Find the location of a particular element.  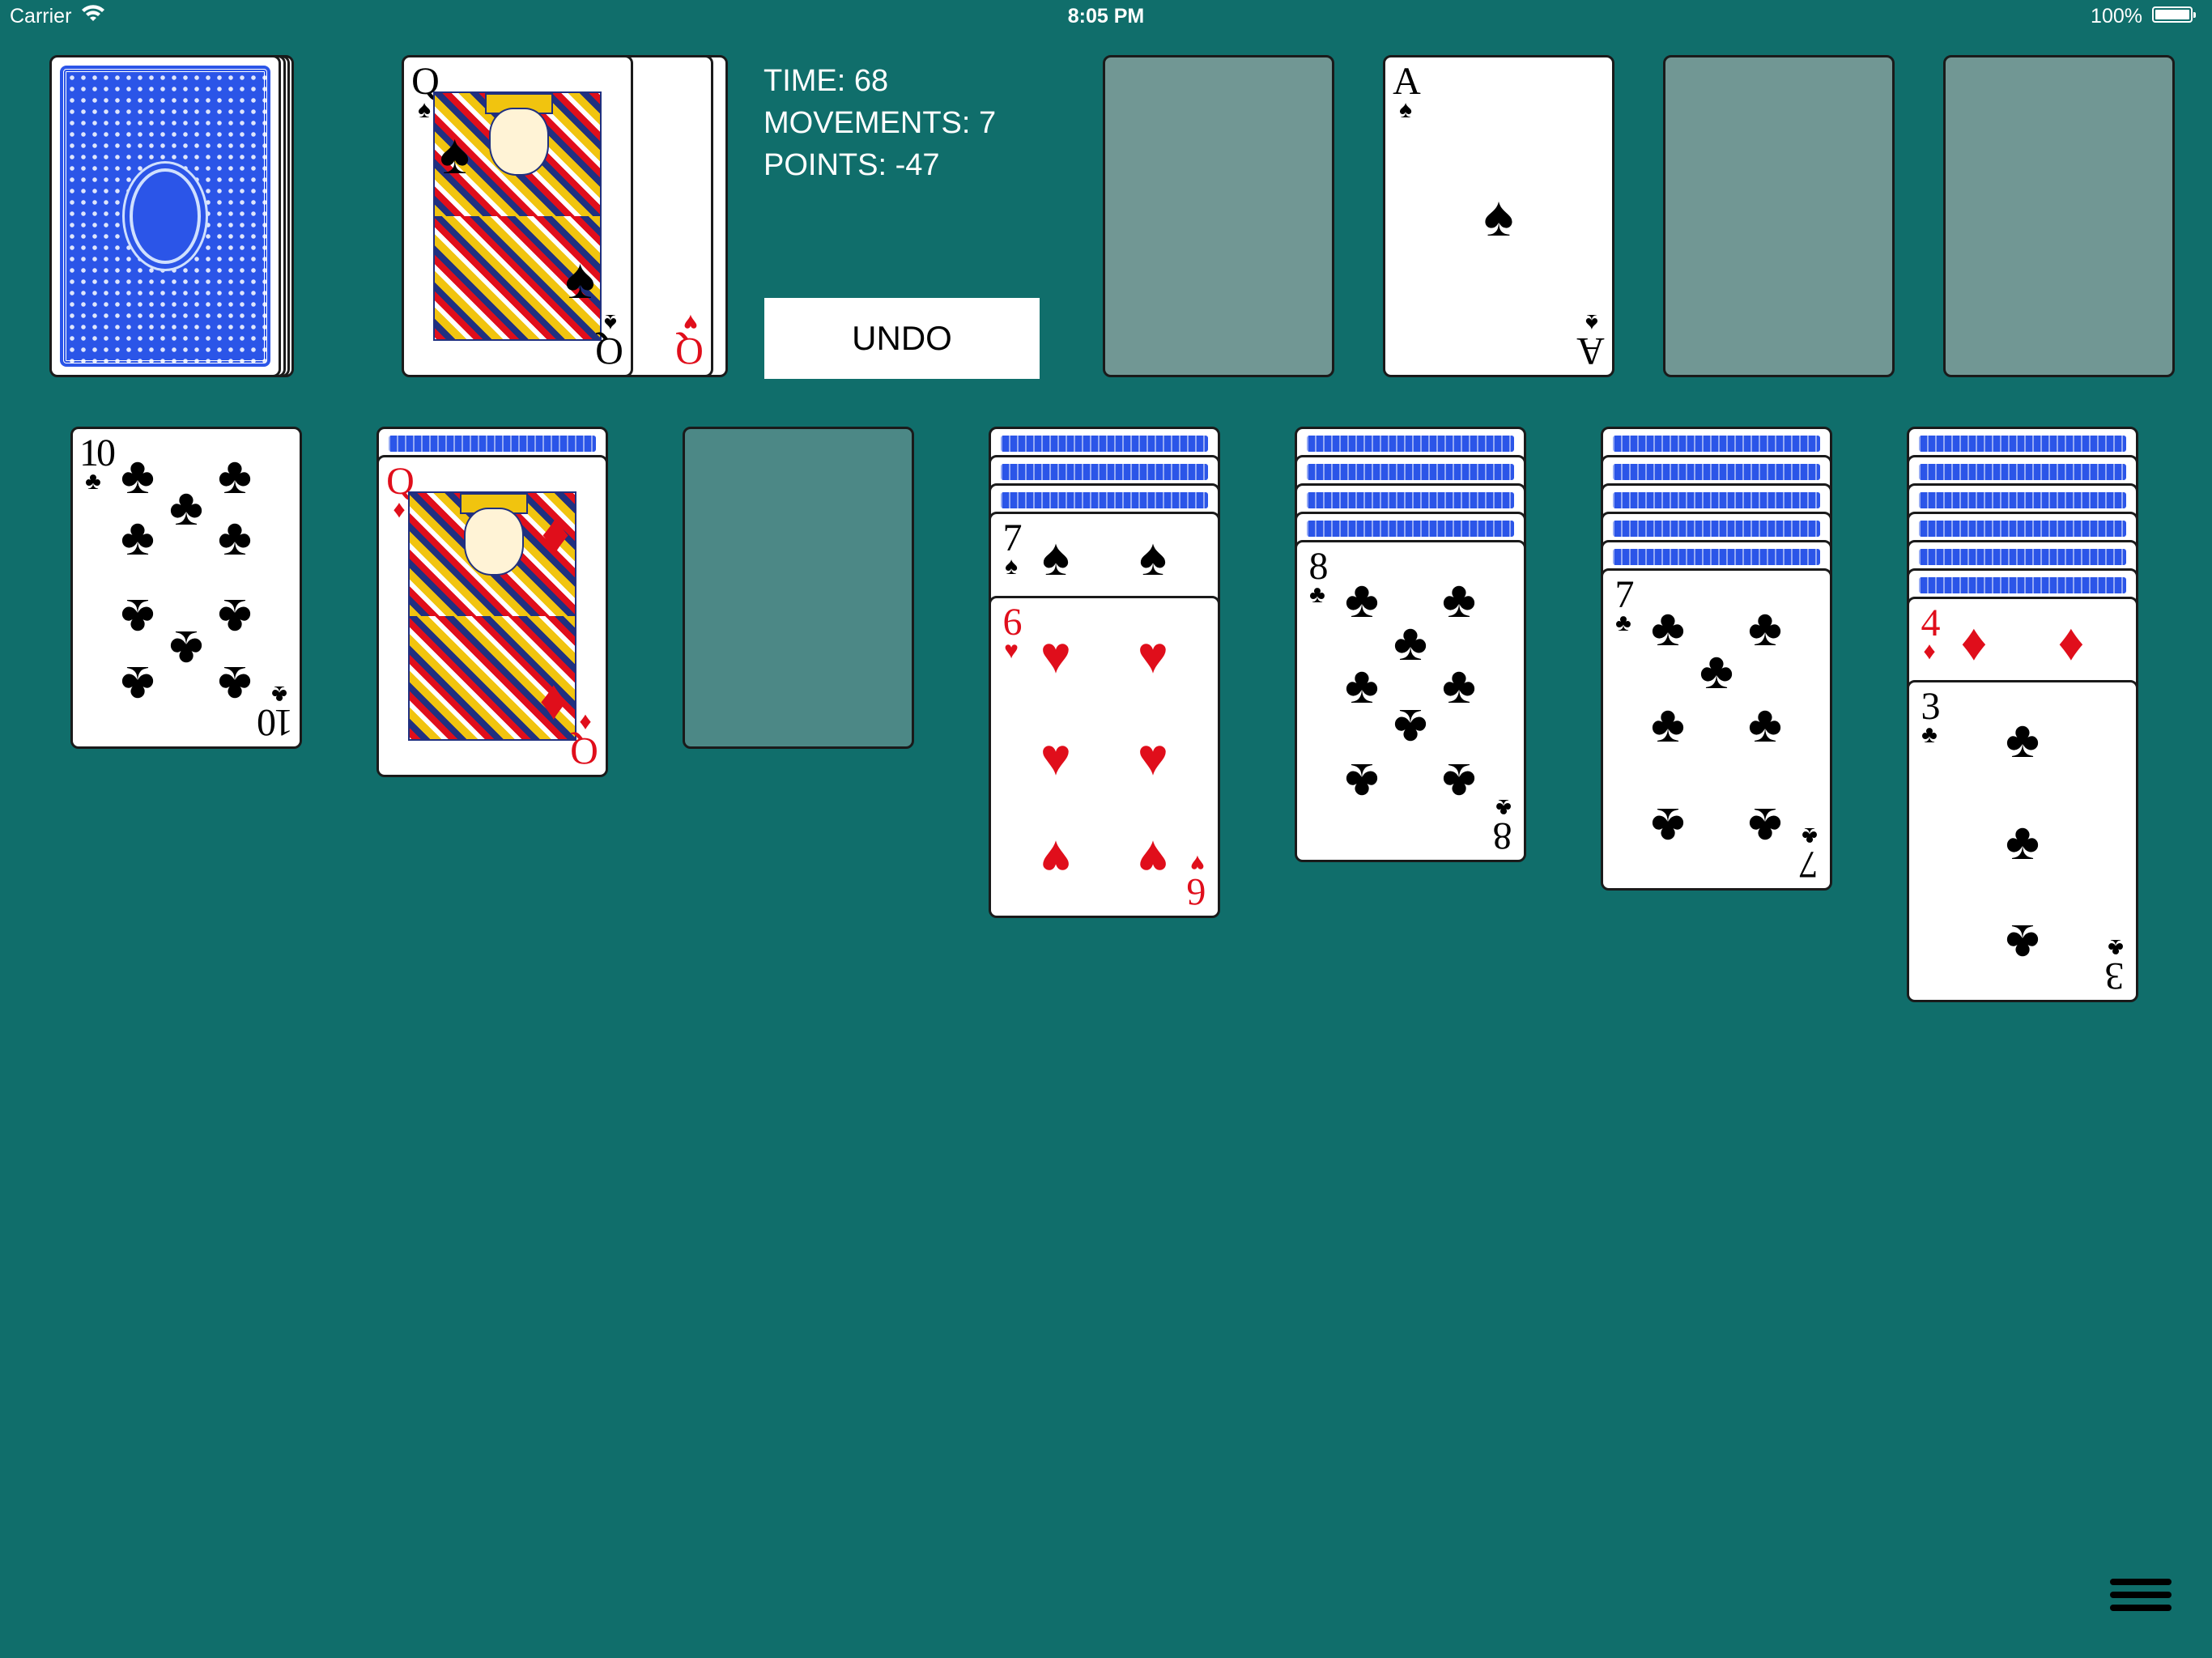

status-bar: Carrier 8:05 PM 100% is located at coordinates (1106, 16).